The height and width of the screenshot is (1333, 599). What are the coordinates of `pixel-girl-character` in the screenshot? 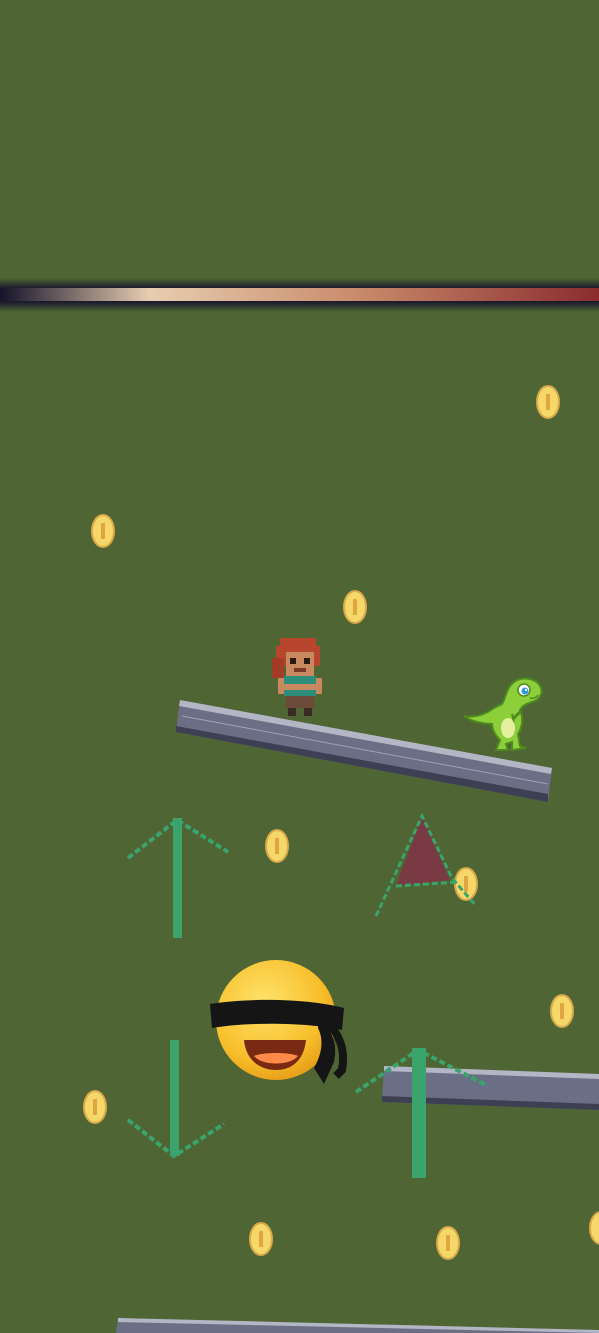 It's located at (297, 677).